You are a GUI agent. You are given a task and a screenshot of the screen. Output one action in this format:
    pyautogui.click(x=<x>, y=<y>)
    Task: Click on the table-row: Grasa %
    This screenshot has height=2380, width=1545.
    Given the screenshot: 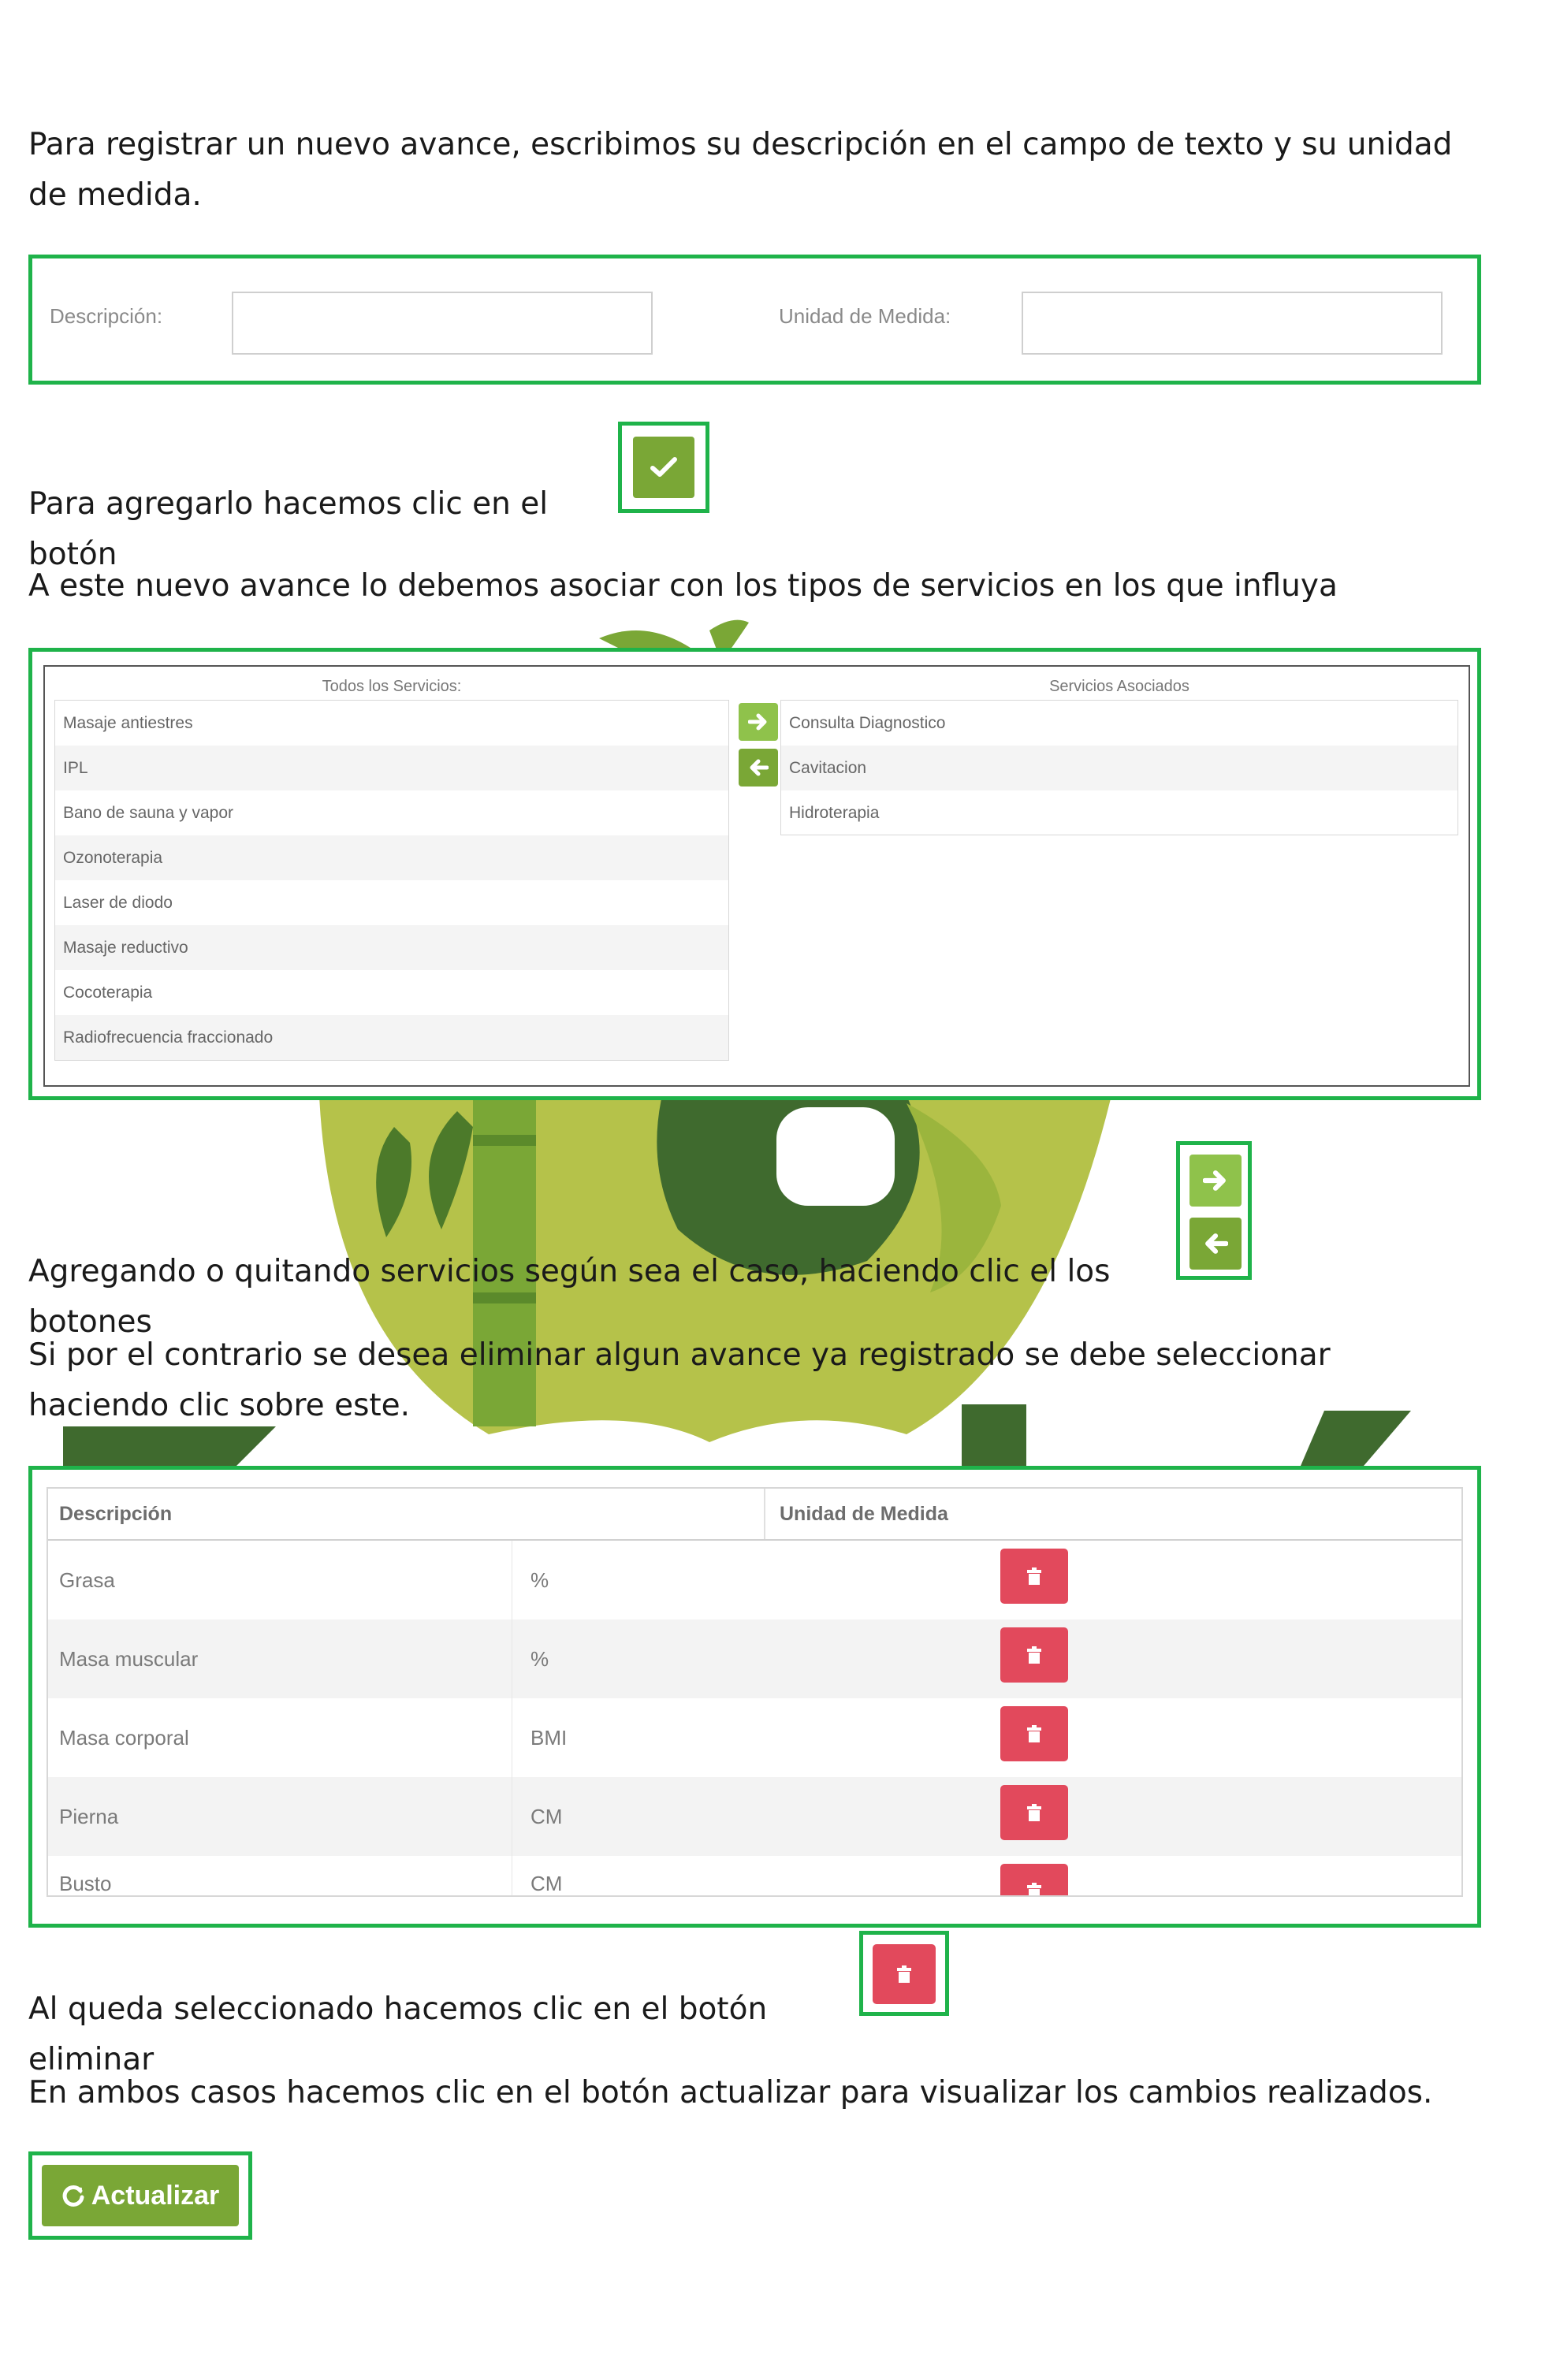 What is the action you would take?
    pyautogui.click(x=754, y=1580)
    